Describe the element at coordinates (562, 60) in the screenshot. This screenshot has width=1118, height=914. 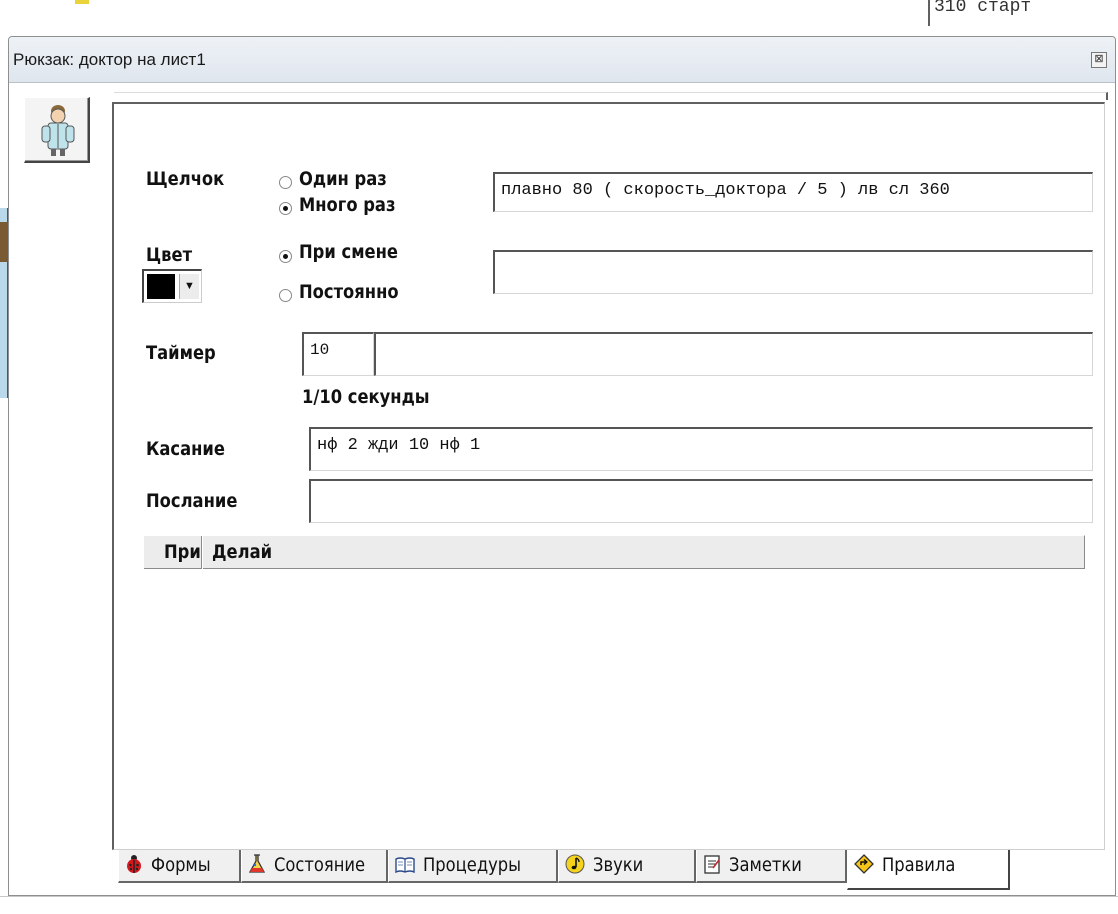
I see `title-bar: Рюкзак: доктор на лист1 ⊠` at that location.